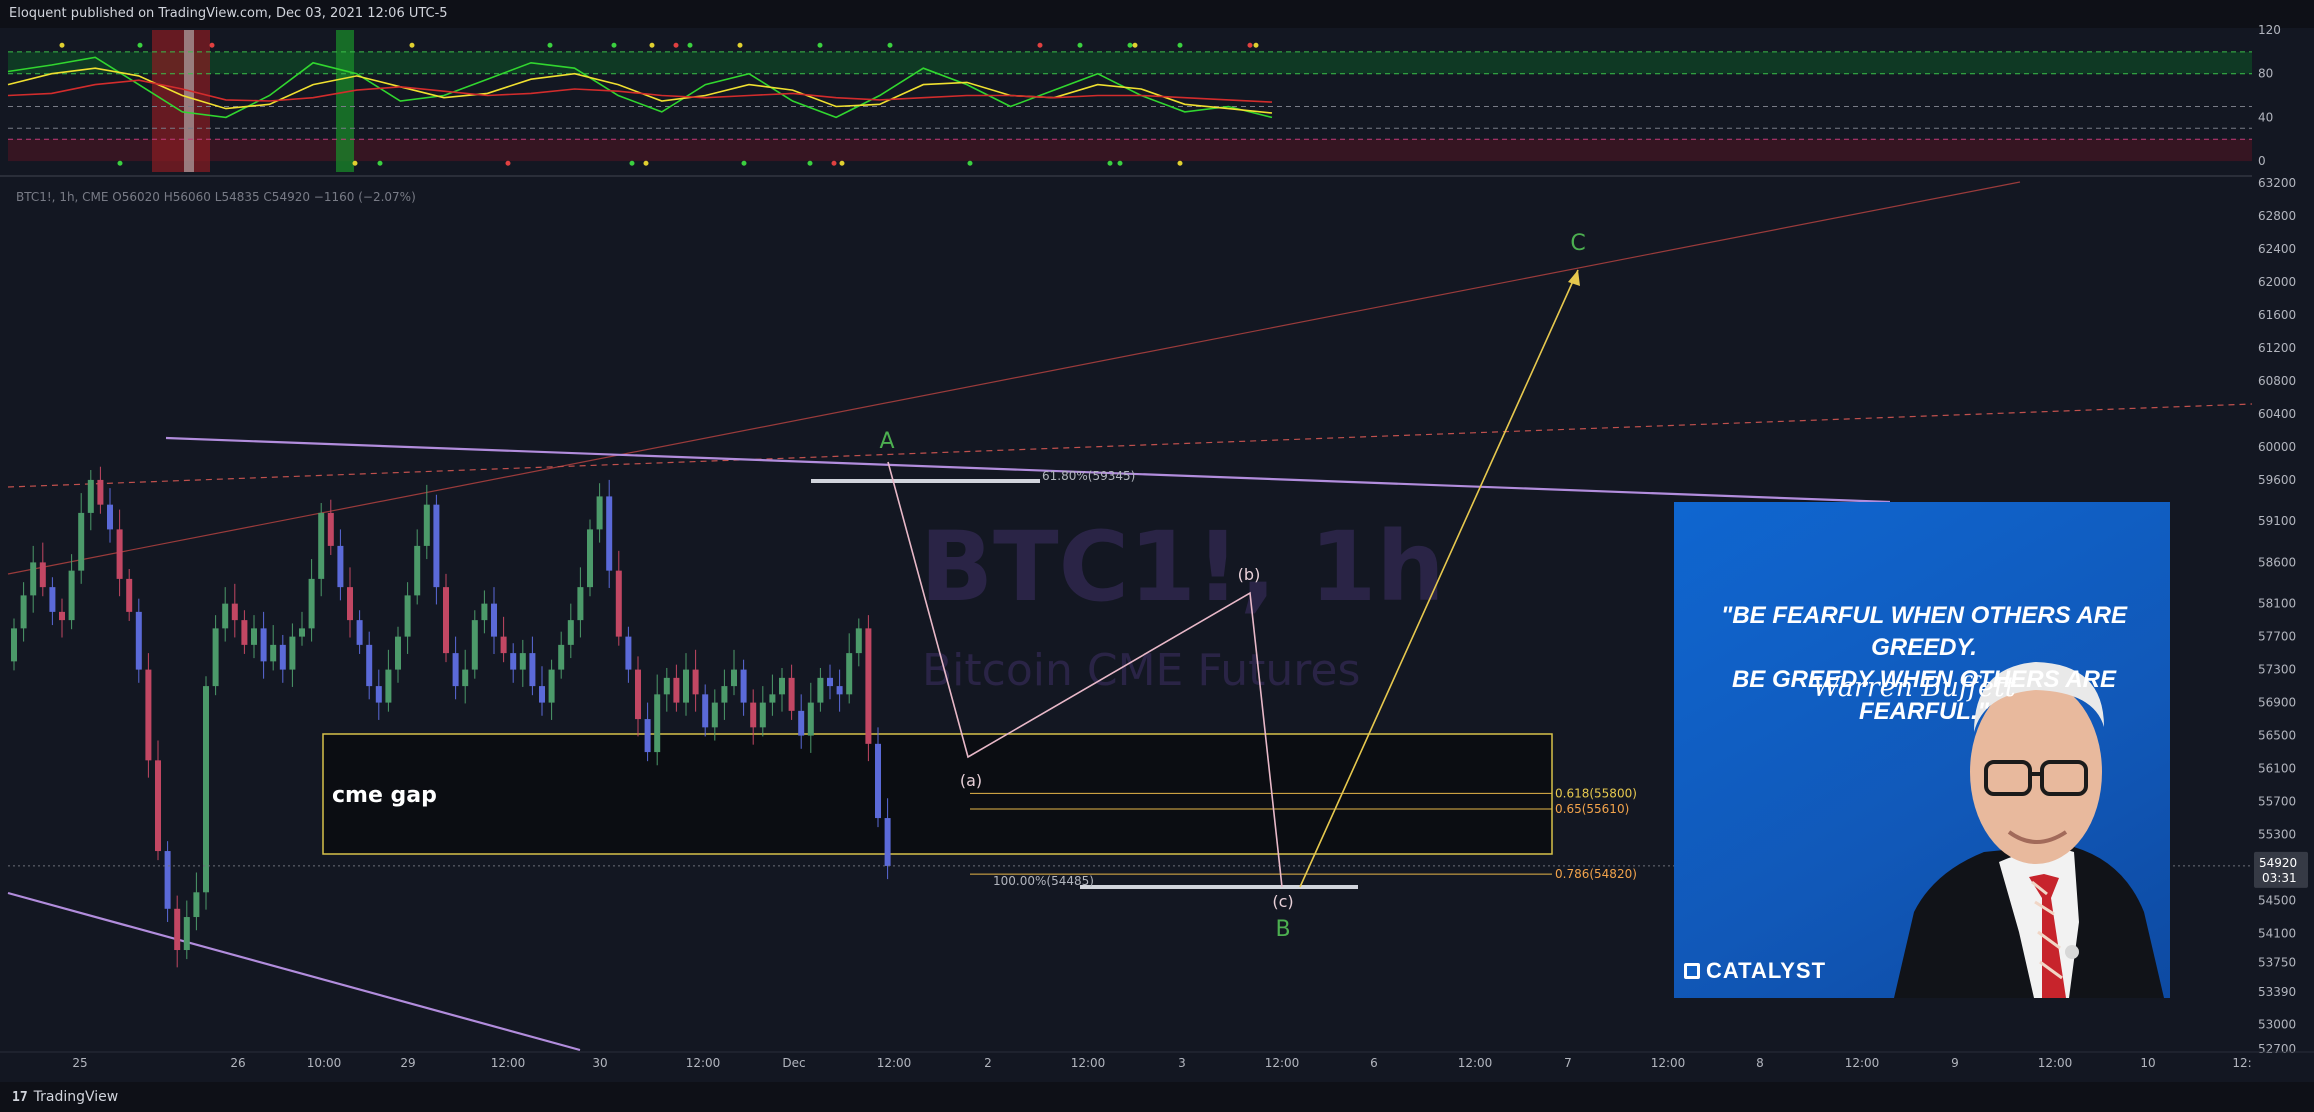 The image size is (2314, 1112). I want to click on price-tick-label: 59600, so click(2277, 480).